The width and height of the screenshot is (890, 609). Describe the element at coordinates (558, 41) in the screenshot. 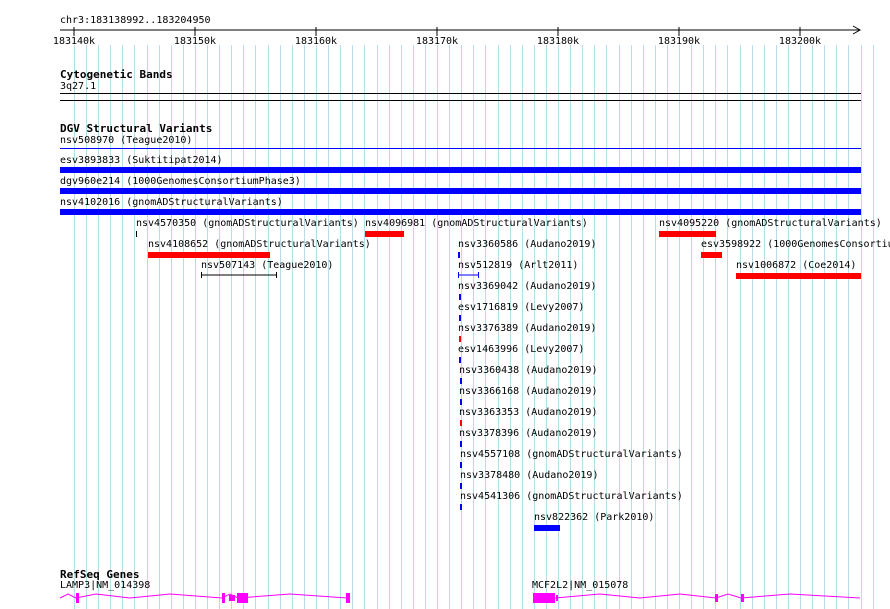

I see `ruler-tick-label: 183180k` at that location.